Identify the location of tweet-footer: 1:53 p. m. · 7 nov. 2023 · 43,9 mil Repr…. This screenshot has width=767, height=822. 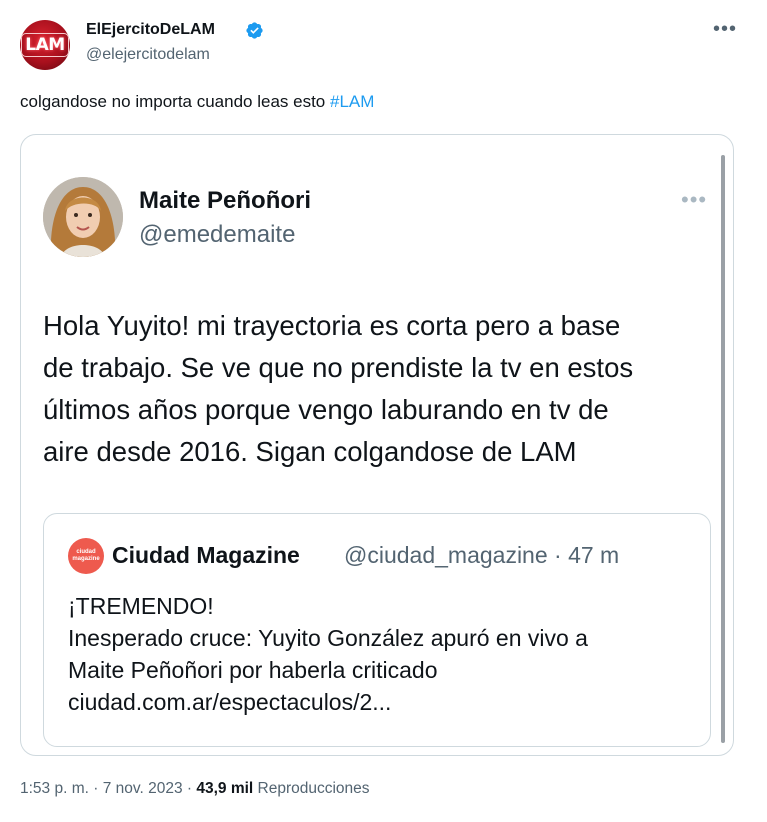
(195, 789).